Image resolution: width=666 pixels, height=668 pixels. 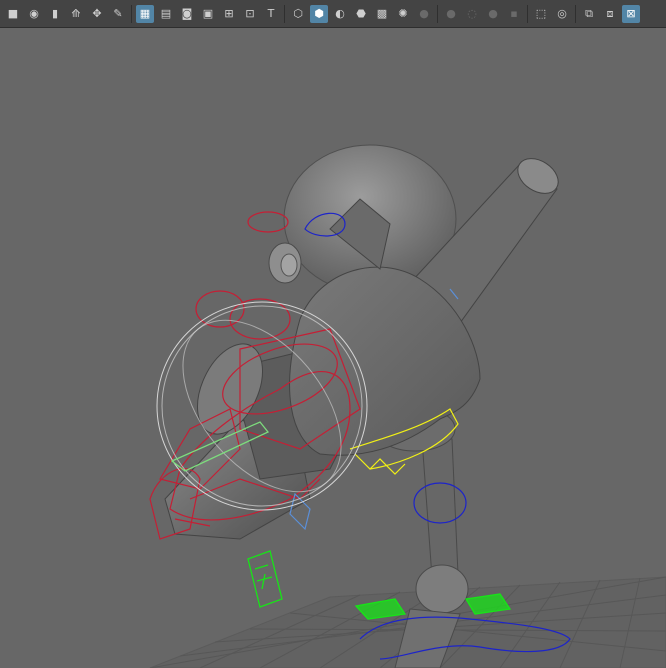 I want to click on use-all-lights-icon: ✺, so click(x=403, y=13).